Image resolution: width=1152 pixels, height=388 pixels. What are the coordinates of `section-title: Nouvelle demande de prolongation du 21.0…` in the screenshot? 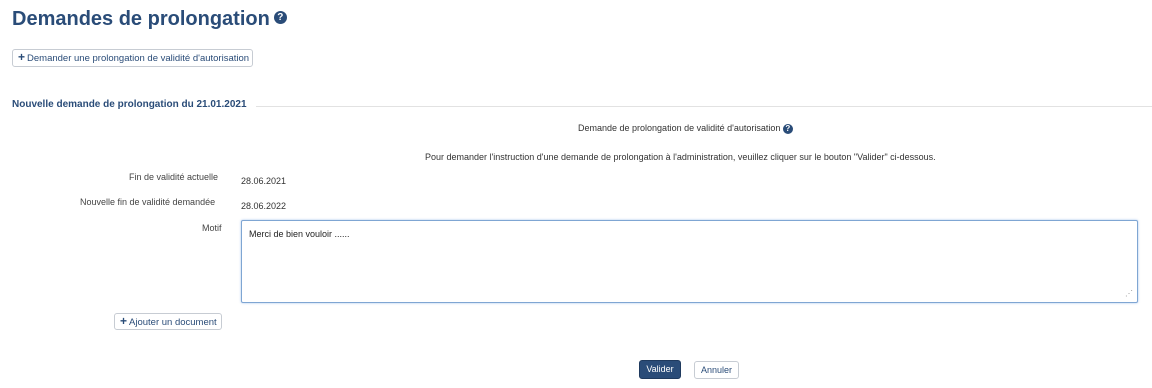 It's located at (129, 104).